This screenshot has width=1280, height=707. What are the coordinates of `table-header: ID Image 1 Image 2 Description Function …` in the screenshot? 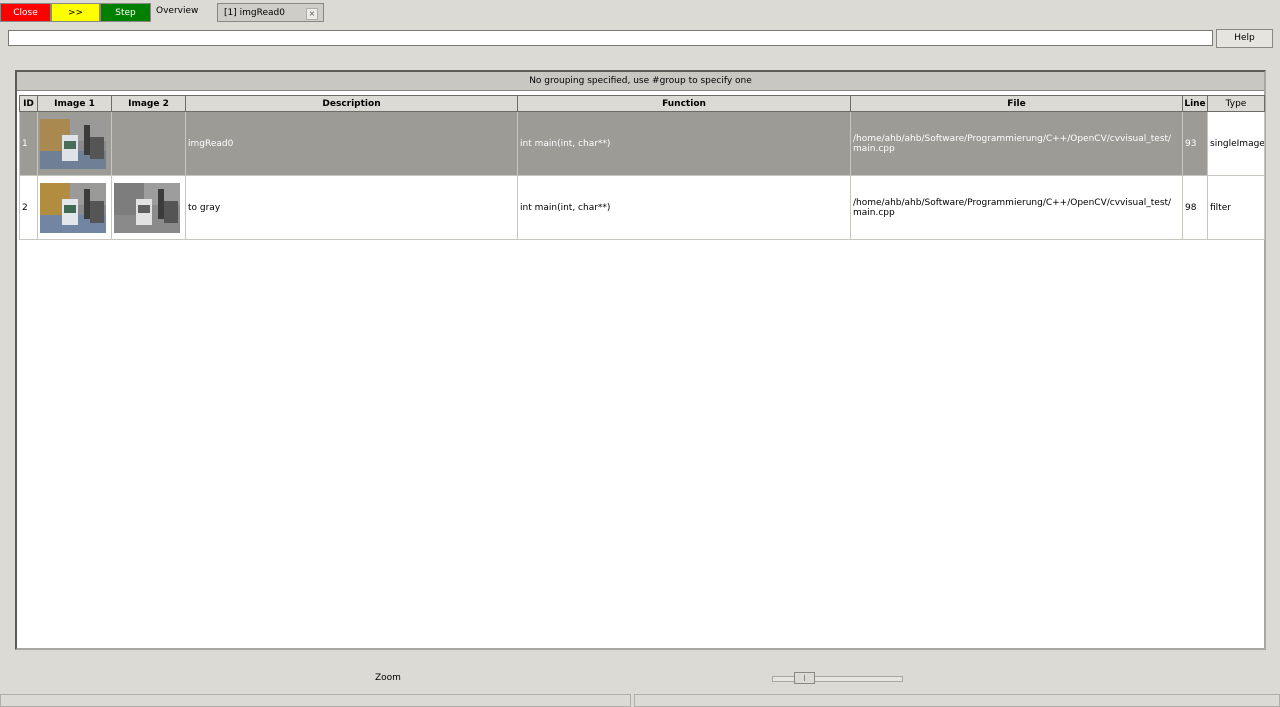 It's located at (642, 103).